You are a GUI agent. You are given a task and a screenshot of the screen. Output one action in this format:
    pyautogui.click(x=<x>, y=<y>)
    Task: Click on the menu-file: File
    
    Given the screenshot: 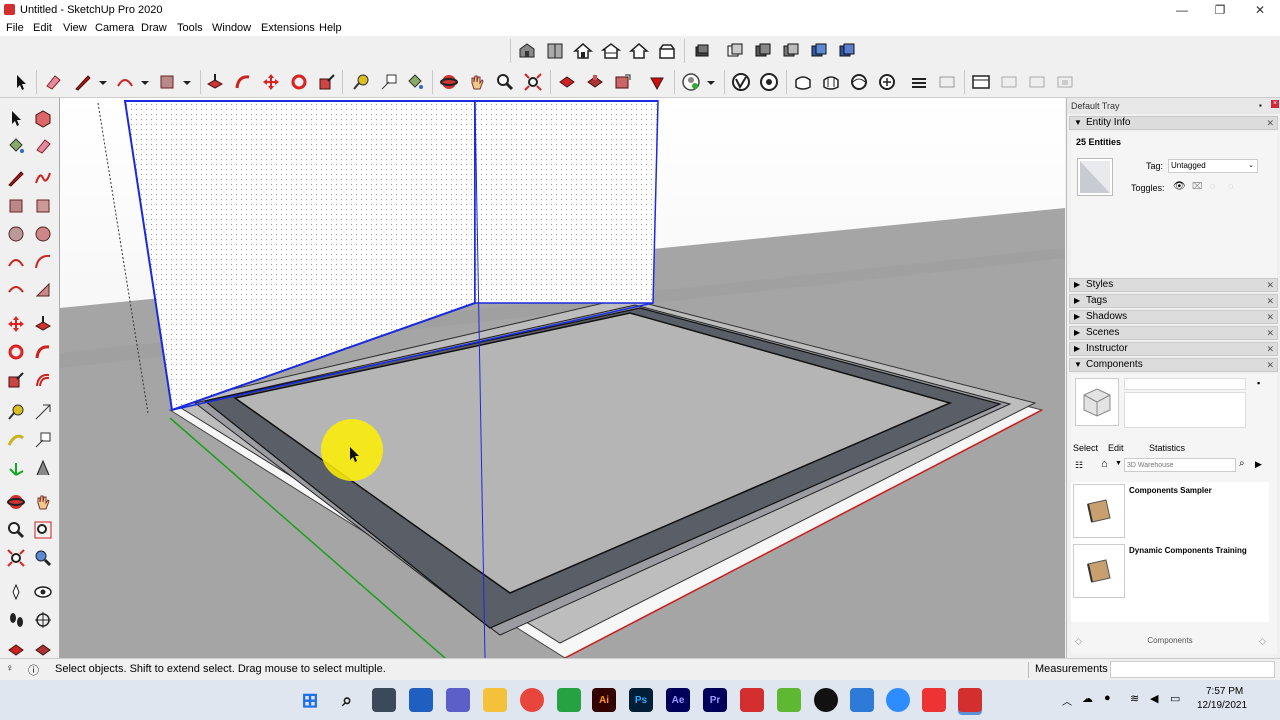 What is the action you would take?
    pyautogui.click(x=15, y=28)
    